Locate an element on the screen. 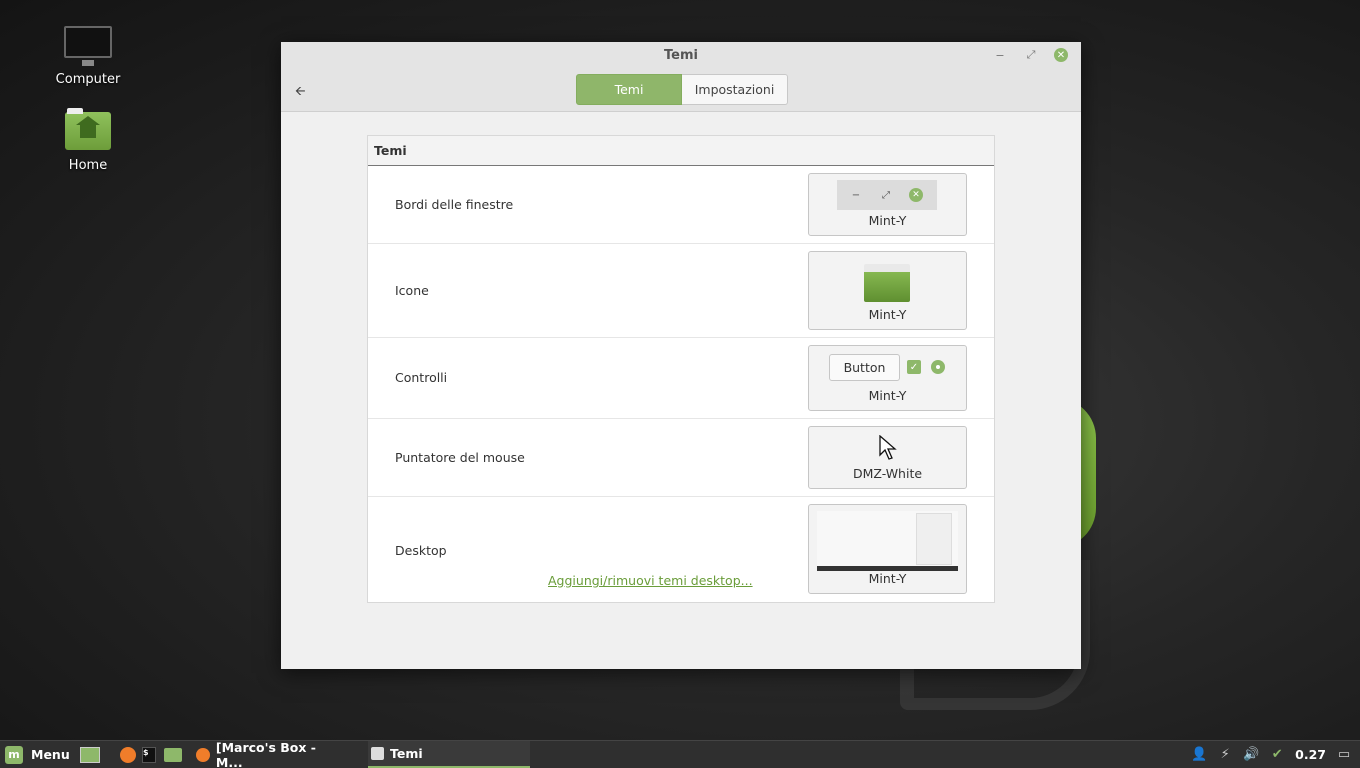  minimize-button: − is located at coordinates (1000, 55).